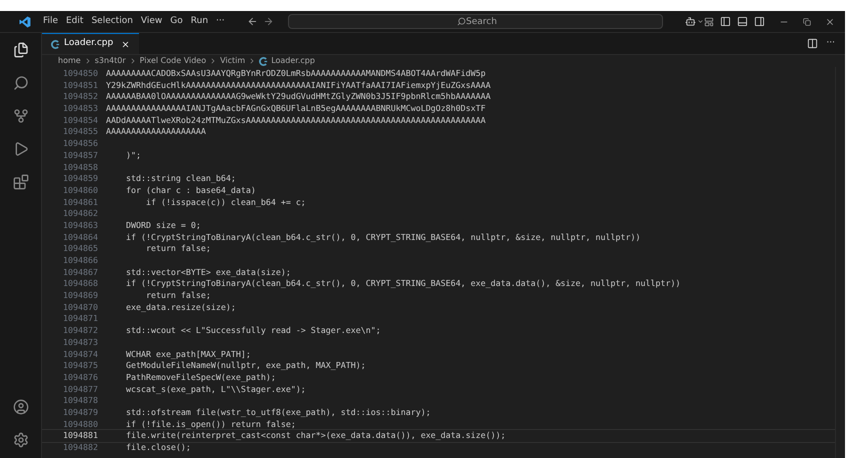 This screenshot has height=458, width=859. Describe the element at coordinates (173, 61) in the screenshot. I see `breadcrumb-item: Pixel Code Video` at that location.